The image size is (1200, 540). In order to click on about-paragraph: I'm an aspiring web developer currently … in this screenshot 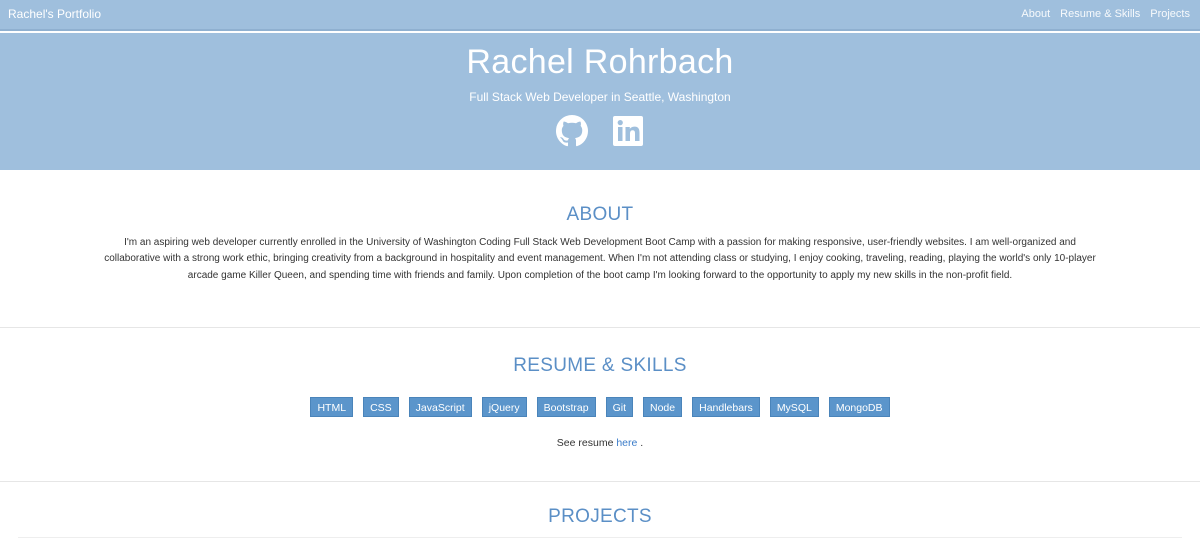, I will do `click(600, 259)`.